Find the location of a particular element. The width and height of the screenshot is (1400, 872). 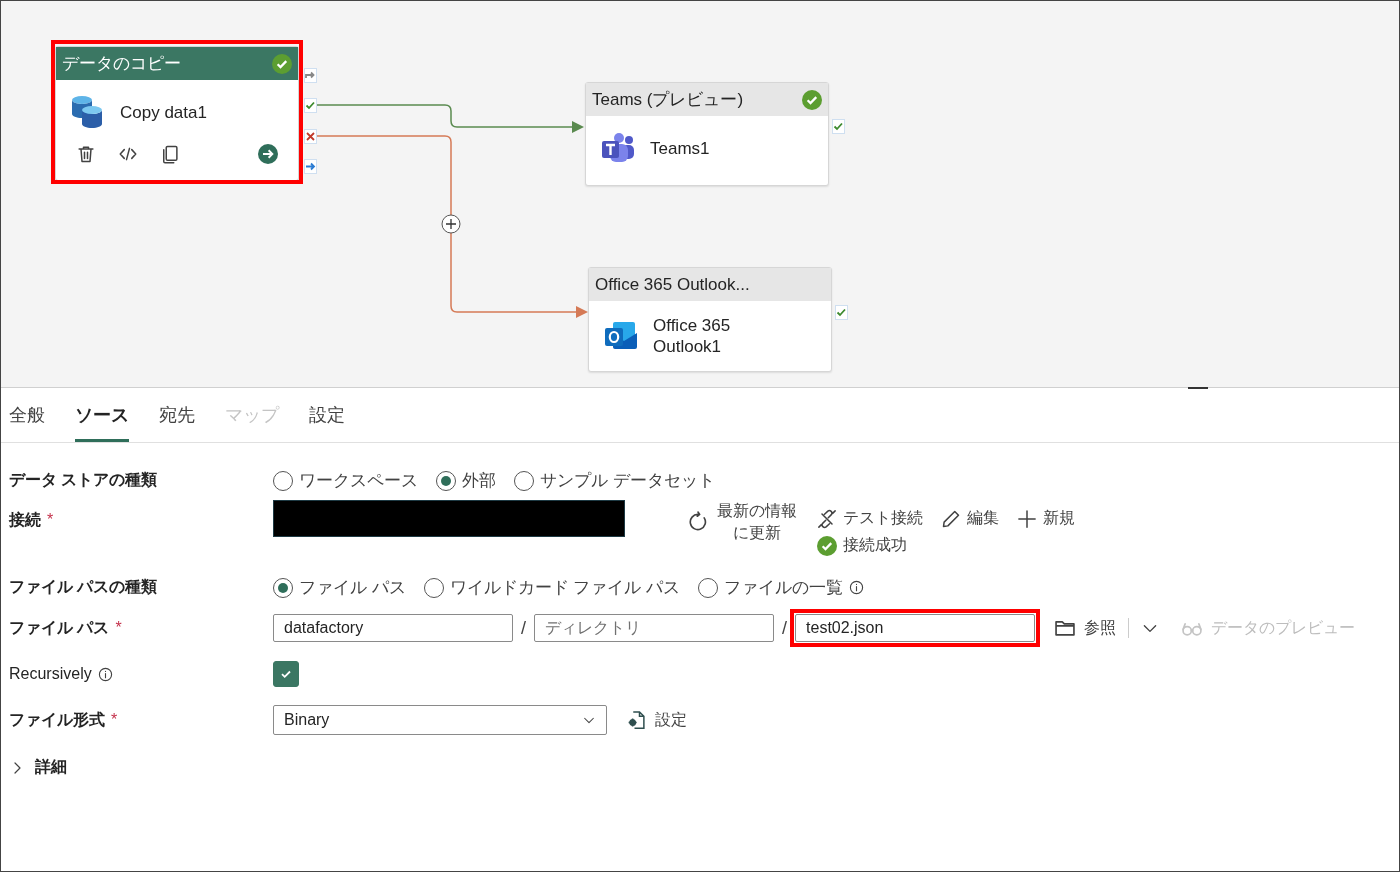

new-button: 新規 is located at coordinates (1046, 518).